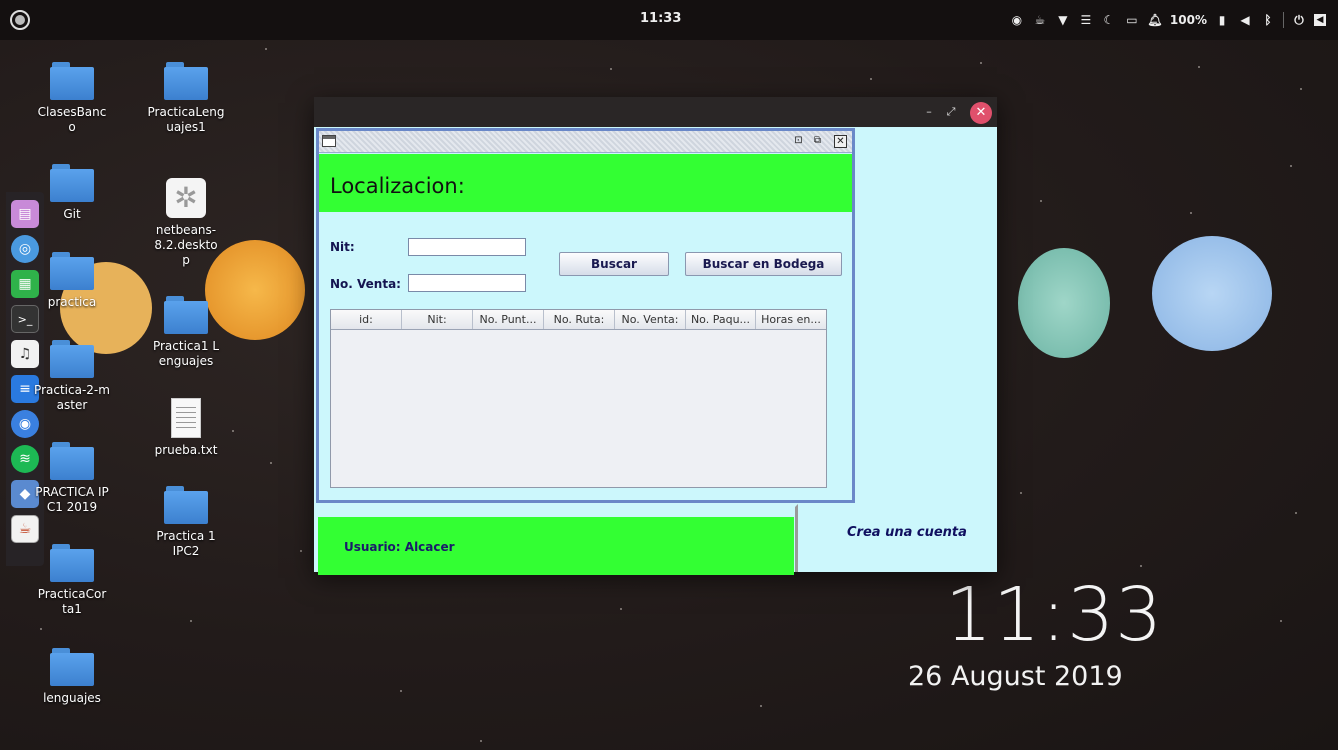 The image size is (1338, 750). Describe the element at coordinates (467, 283) in the screenshot. I see `venta-input` at that location.